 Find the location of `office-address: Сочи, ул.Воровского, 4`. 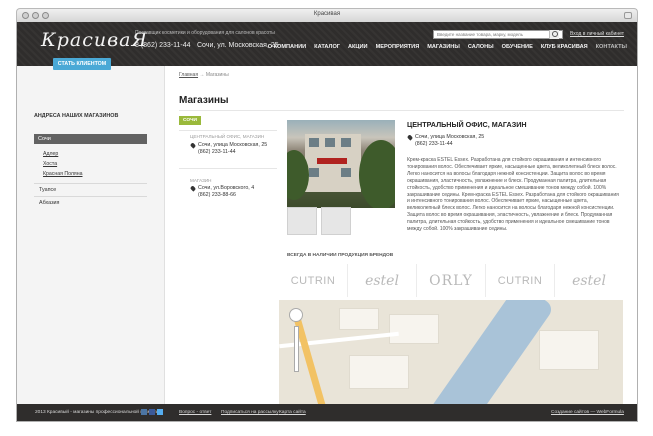

office-address: Сочи, ул.Воровского, 4 is located at coordinates (226, 188).